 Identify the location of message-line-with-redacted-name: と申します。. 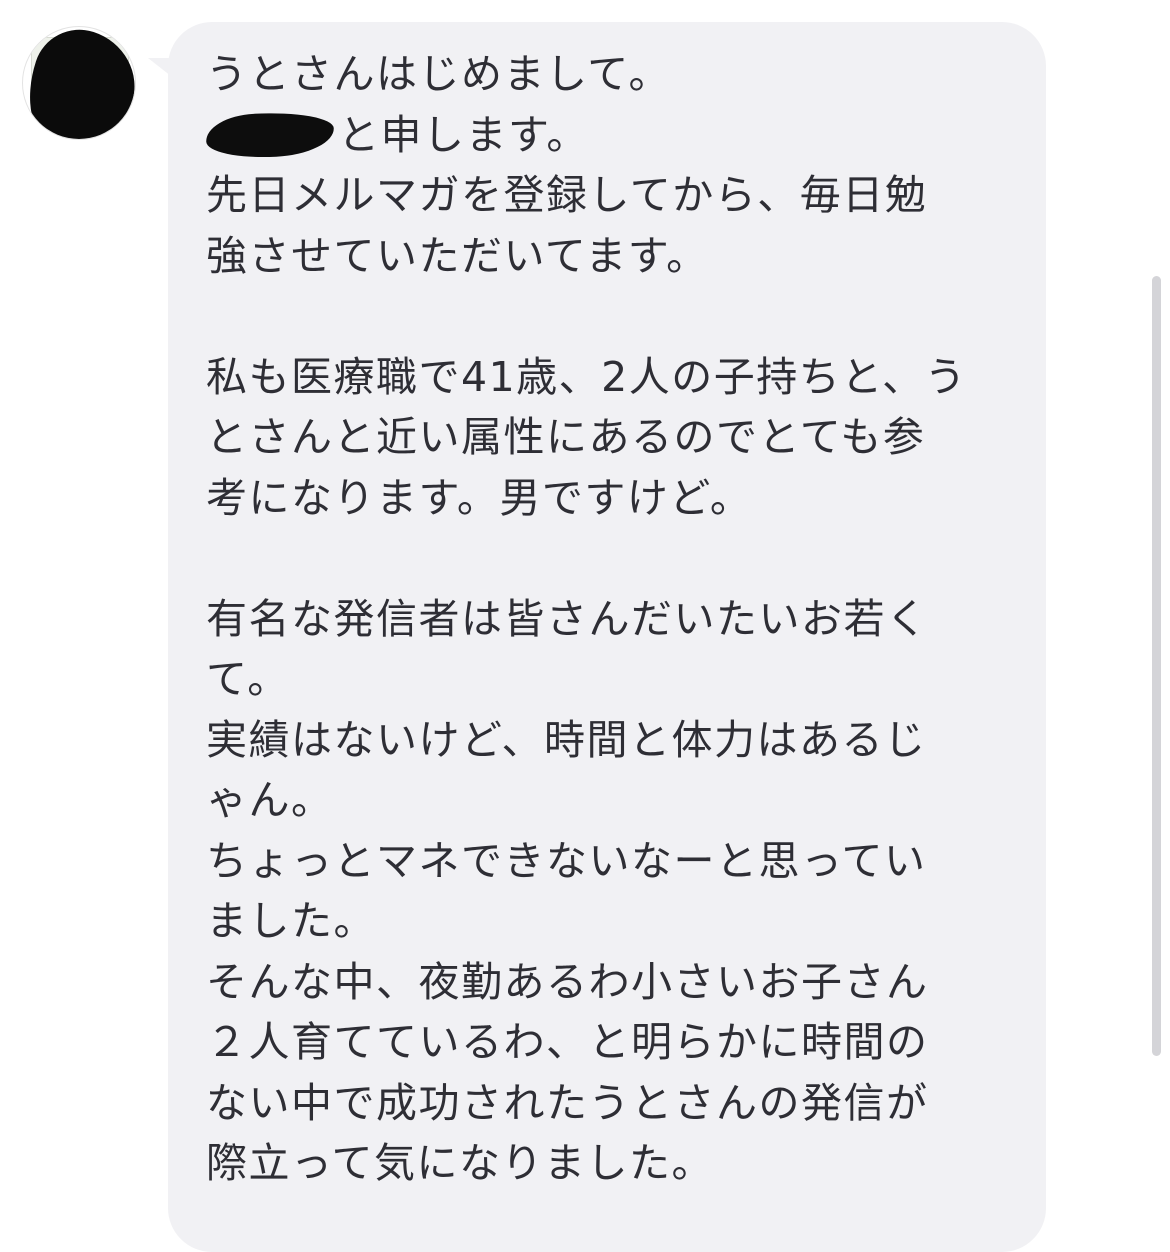
(605, 135).